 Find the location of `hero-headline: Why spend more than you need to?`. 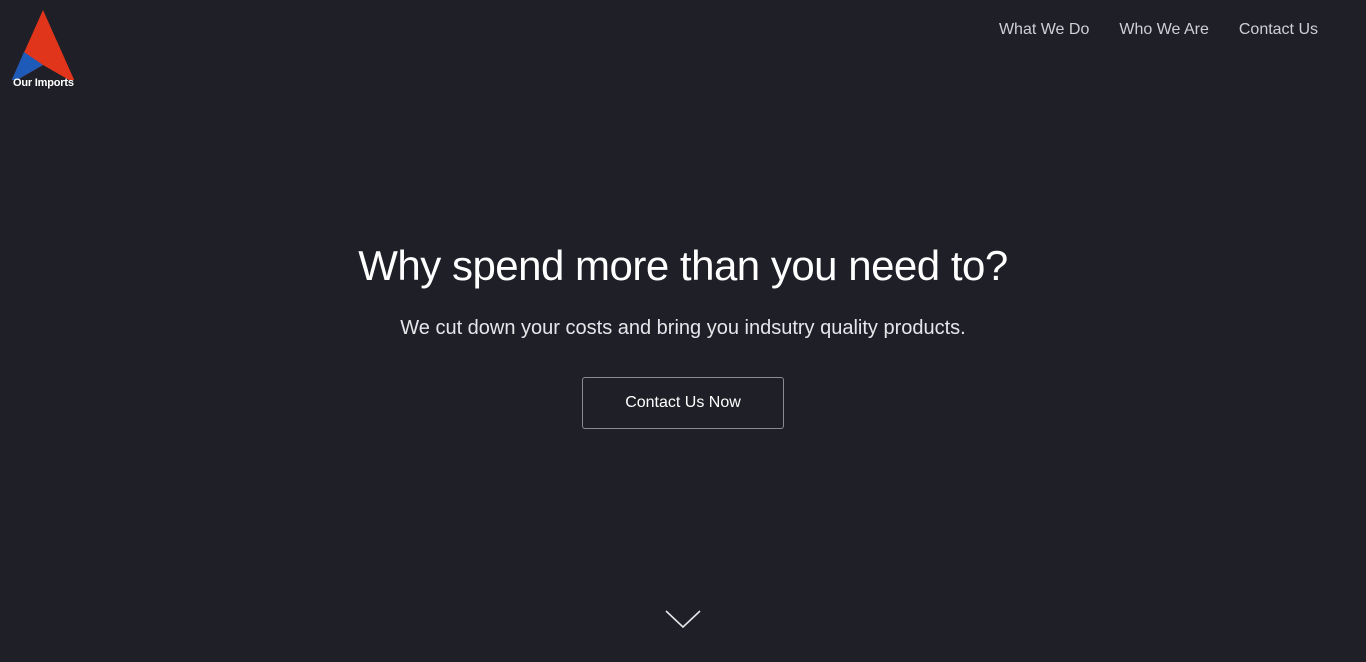

hero-headline: Why spend more than you need to? is located at coordinates (683, 265).